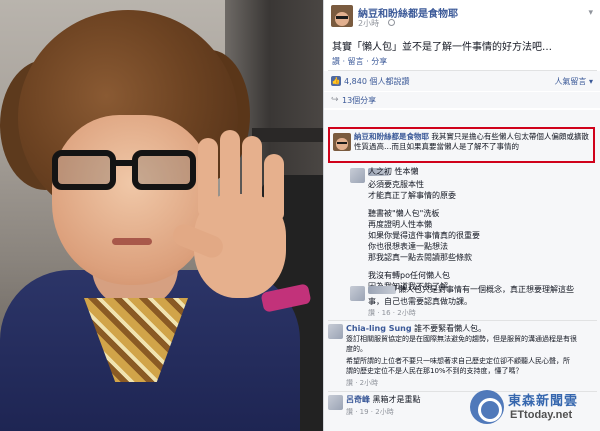  I want to click on commenter-name: Chia-ling Sung, so click(379, 328).